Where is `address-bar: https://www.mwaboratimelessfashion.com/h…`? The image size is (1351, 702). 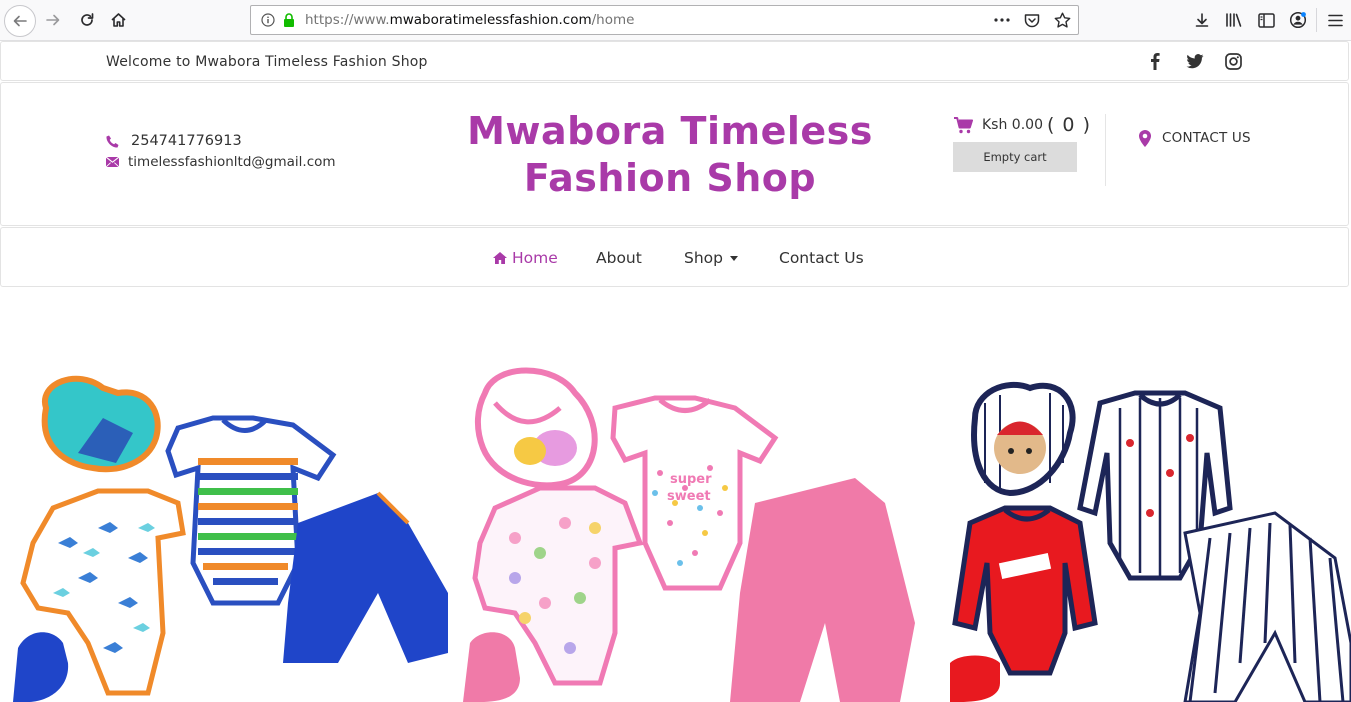
address-bar: https://www.mwaboratimelessfashion.com/h… is located at coordinates (664, 20).